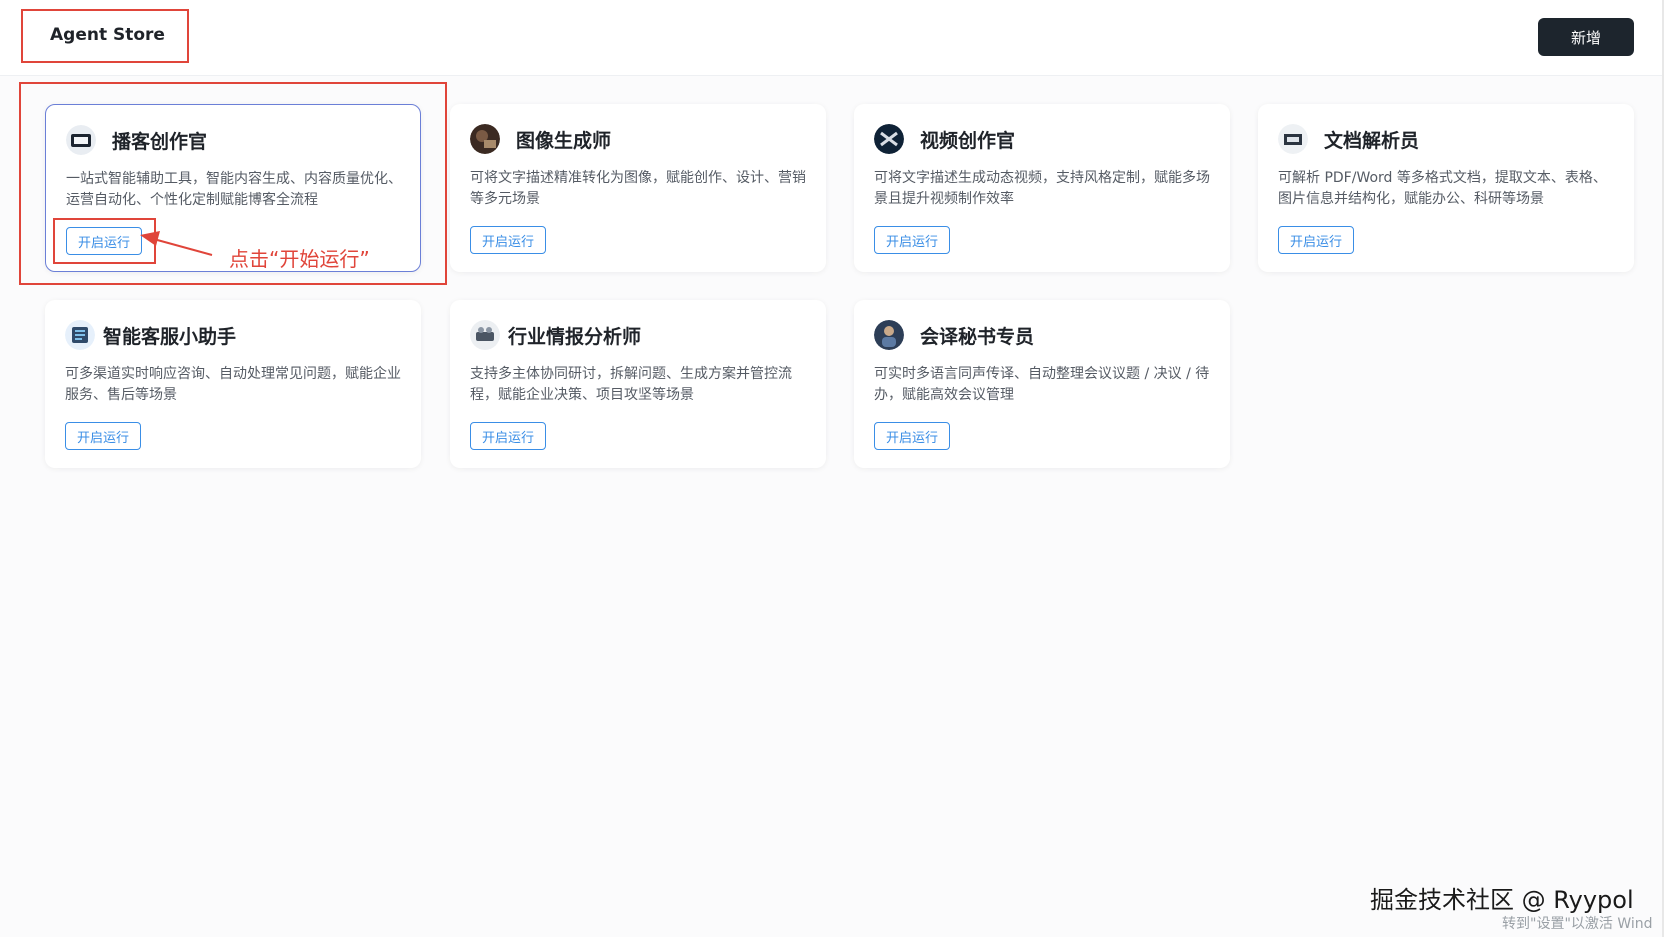 This screenshot has height=937, width=1664. Describe the element at coordinates (299, 259) in the screenshot. I see `annotation-text: 点击“开始运行”` at that location.